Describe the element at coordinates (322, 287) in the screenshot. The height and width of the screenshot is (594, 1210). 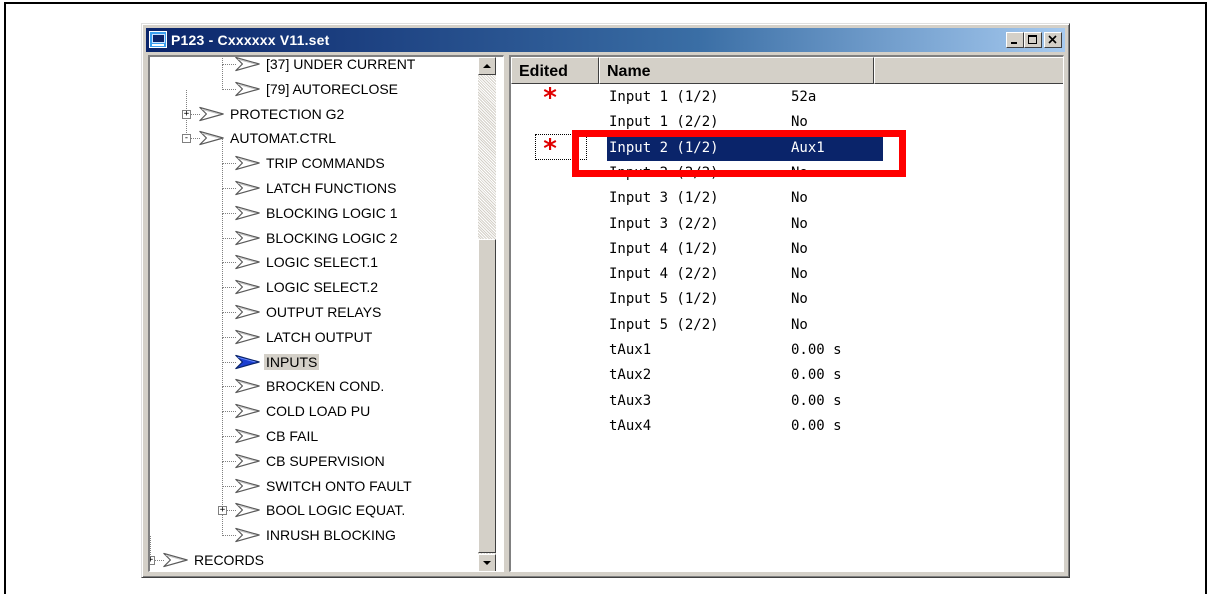
I see `tree-item-label: LOGIC SELECT.2` at that location.